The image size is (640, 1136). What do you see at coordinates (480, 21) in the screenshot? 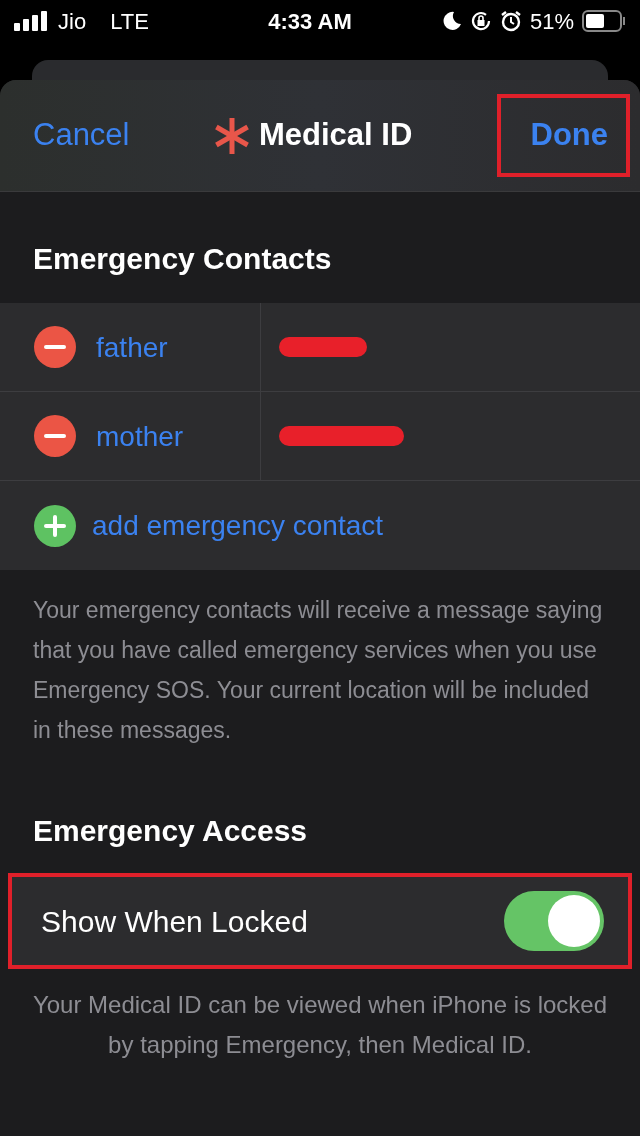
I see `rotation-lock-icon` at bounding box center [480, 21].